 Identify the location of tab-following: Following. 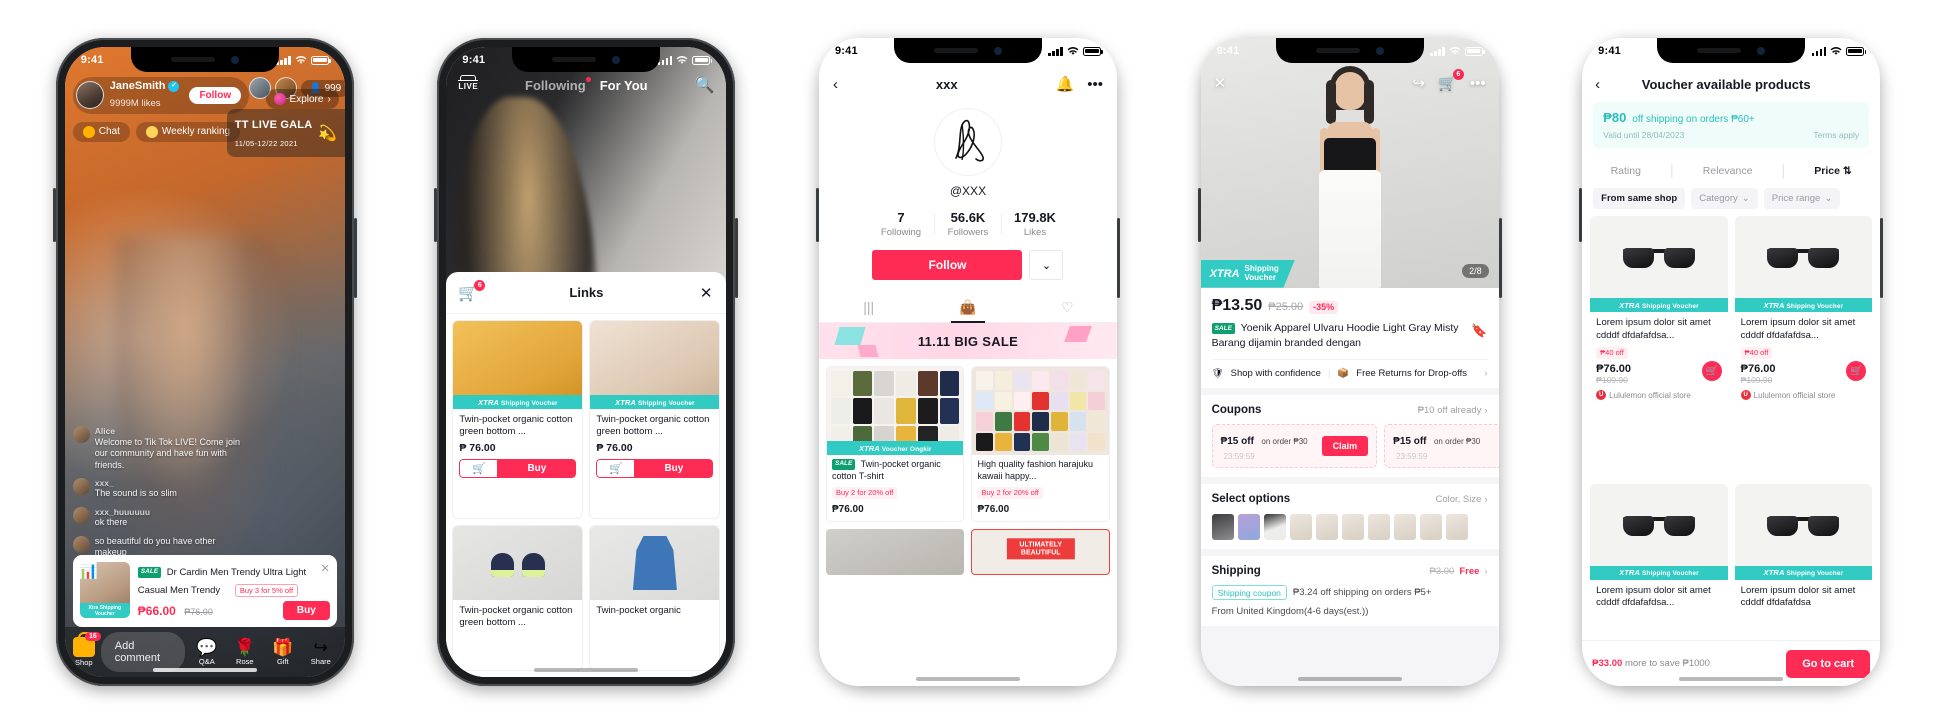
(558, 84).